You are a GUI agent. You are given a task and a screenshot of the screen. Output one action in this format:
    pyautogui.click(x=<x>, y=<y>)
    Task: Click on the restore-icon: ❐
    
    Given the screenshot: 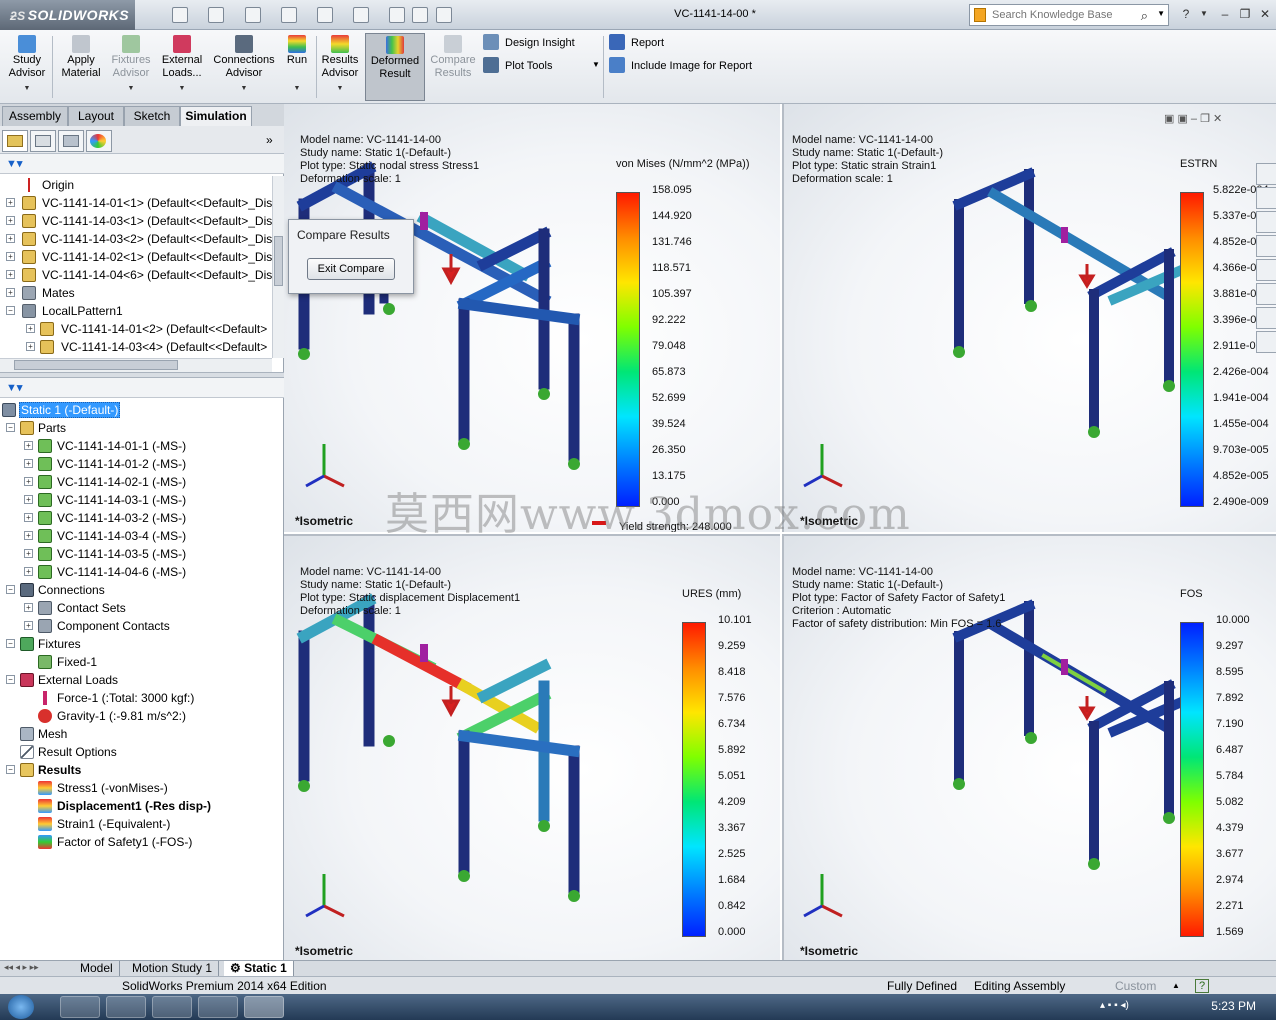 What is the action you would take?
    pyautogui.click(x=1245, y=14)
    